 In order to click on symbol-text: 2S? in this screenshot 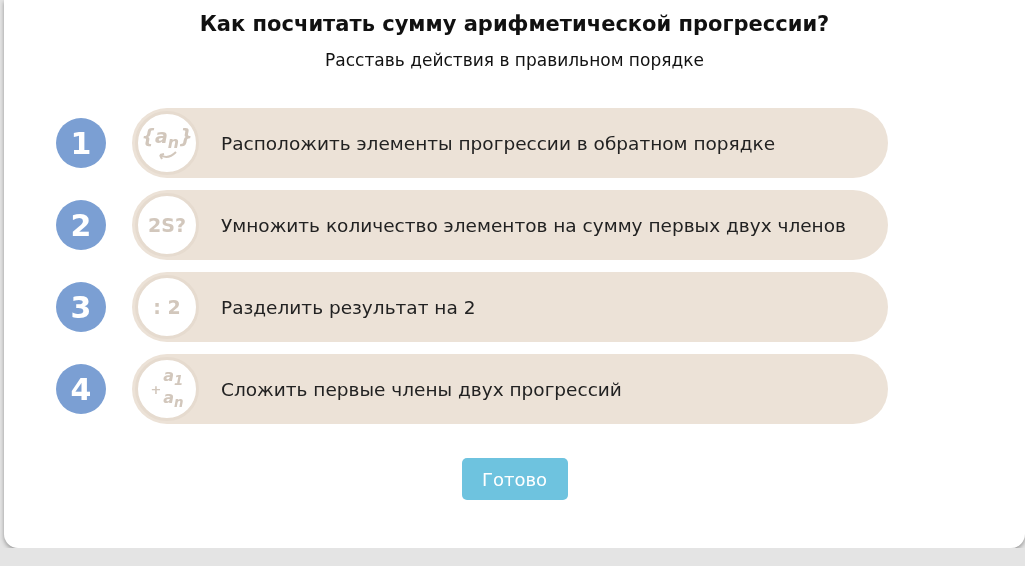, I will do `click(167, 225)`.